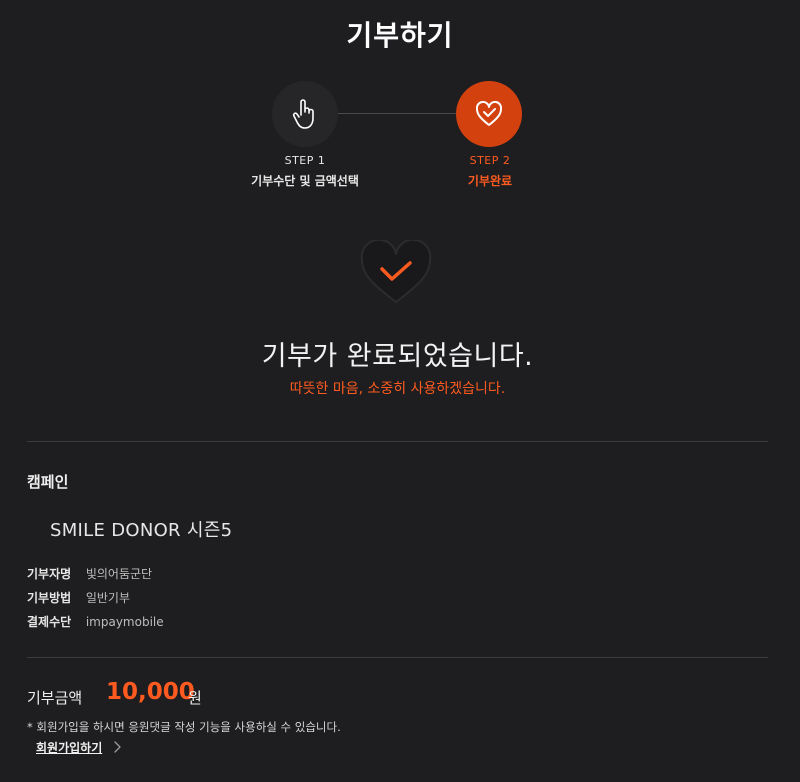 The image size is (800, 782). What do you see at coordinates (305, 181) in the screenshot?
I see `step-1-name: 기부수단 및 금액선택` at bounding box center [305, 181].